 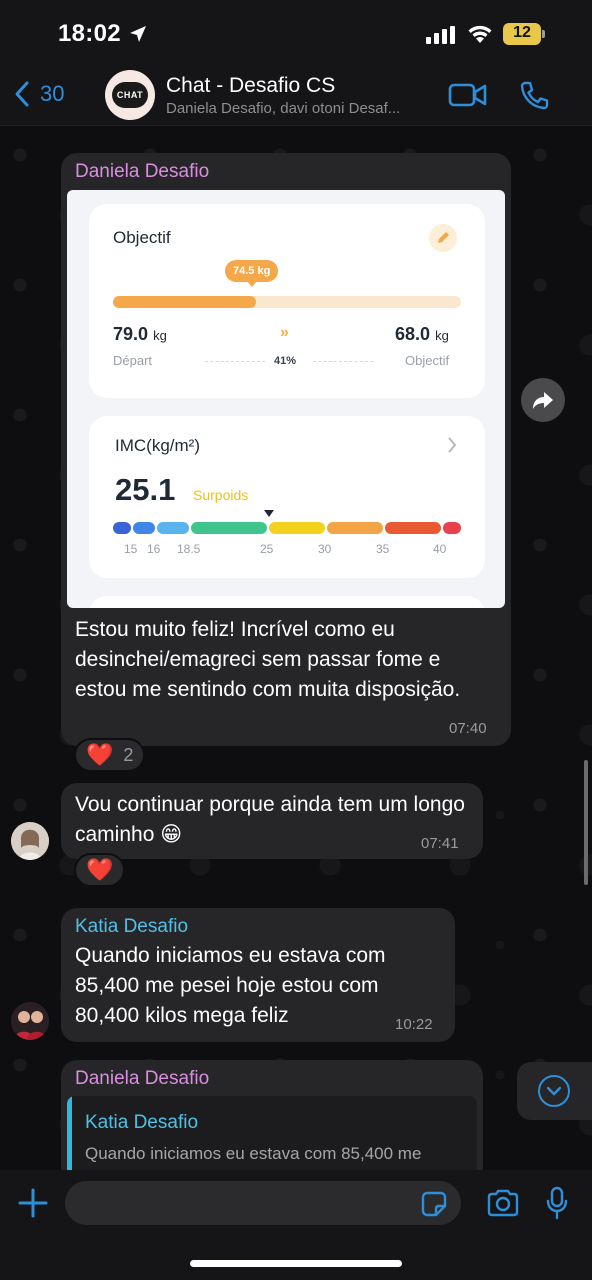 I want to click on reaction-badge: ❤️ 2, so click(x=110, y=755).